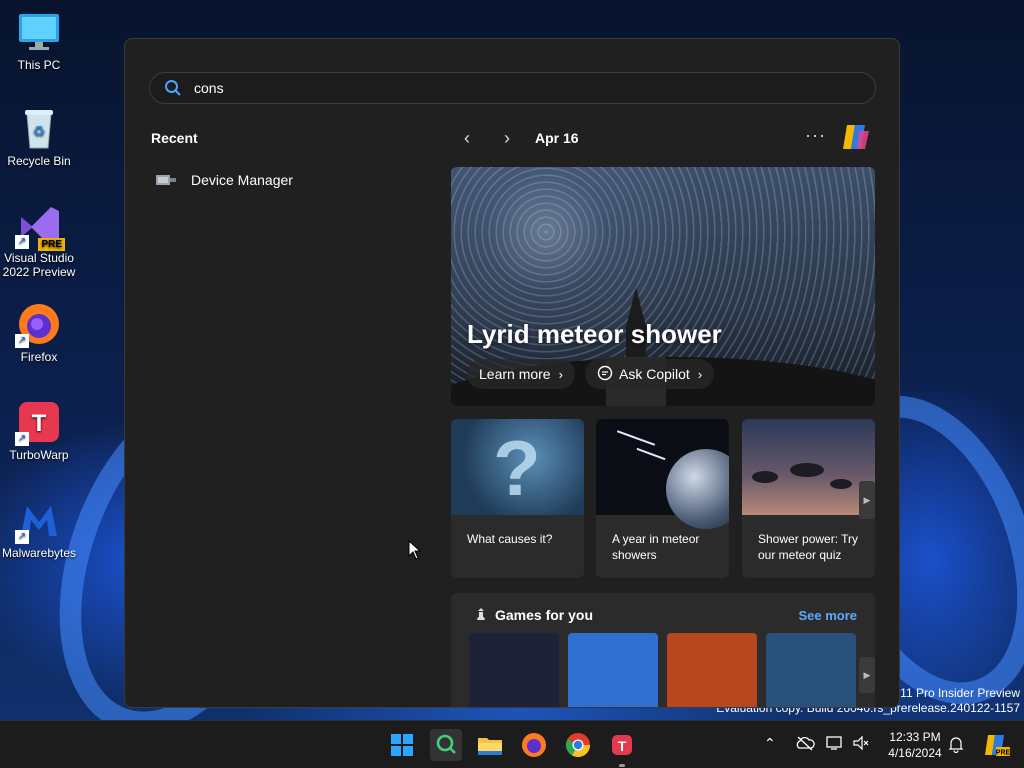  What do you see at coordinates (955, 693) in the screenshot?
I see `watermark-line1: s 11 Pro Insider Preview` at bounding box center [955, 693].